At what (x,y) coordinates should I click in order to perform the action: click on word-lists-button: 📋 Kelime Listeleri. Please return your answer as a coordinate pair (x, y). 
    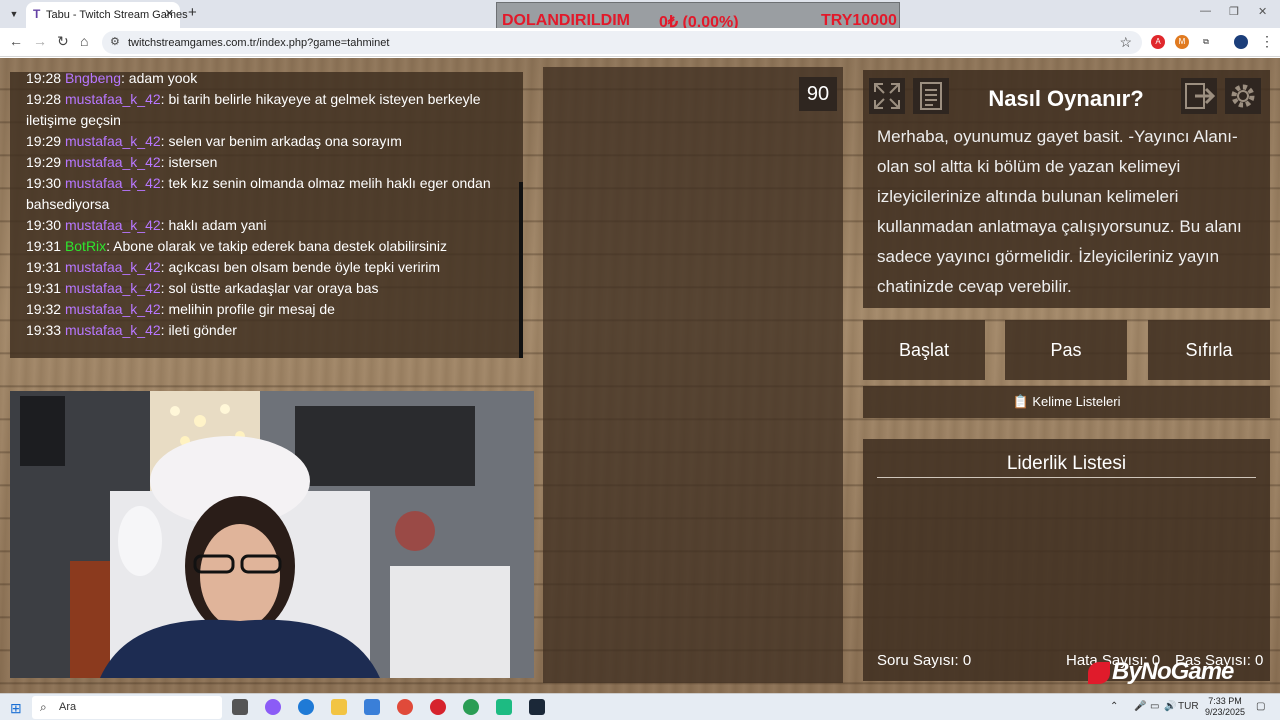
    Looking at the image, I should click on (1066, 402).